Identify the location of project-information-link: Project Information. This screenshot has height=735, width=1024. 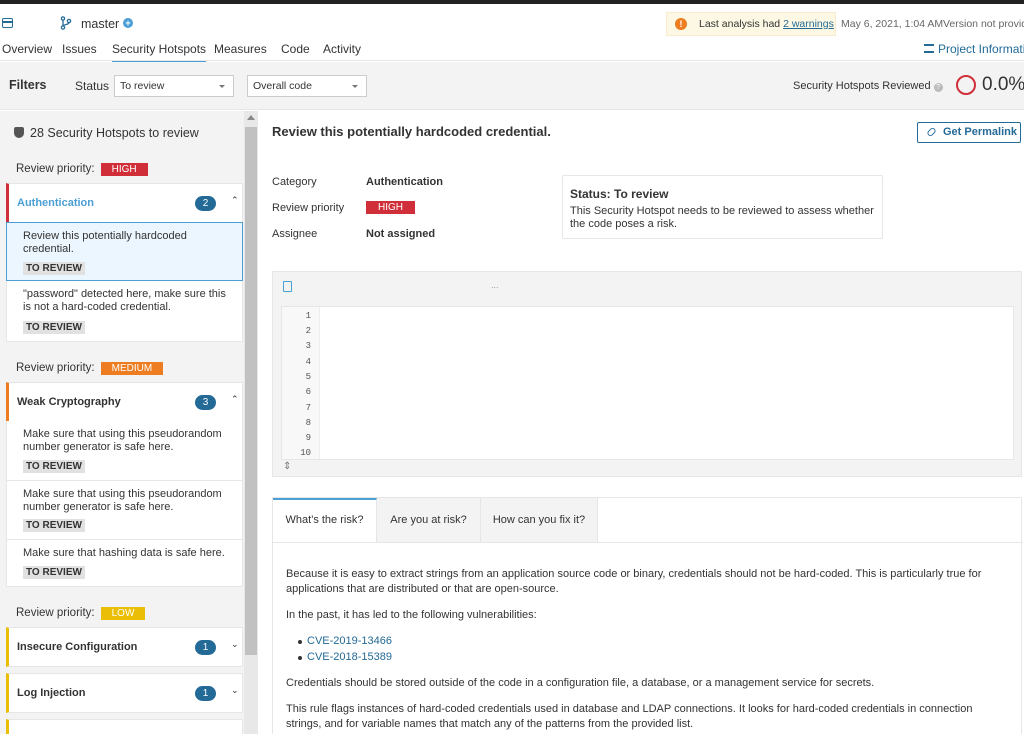
(974, 49).